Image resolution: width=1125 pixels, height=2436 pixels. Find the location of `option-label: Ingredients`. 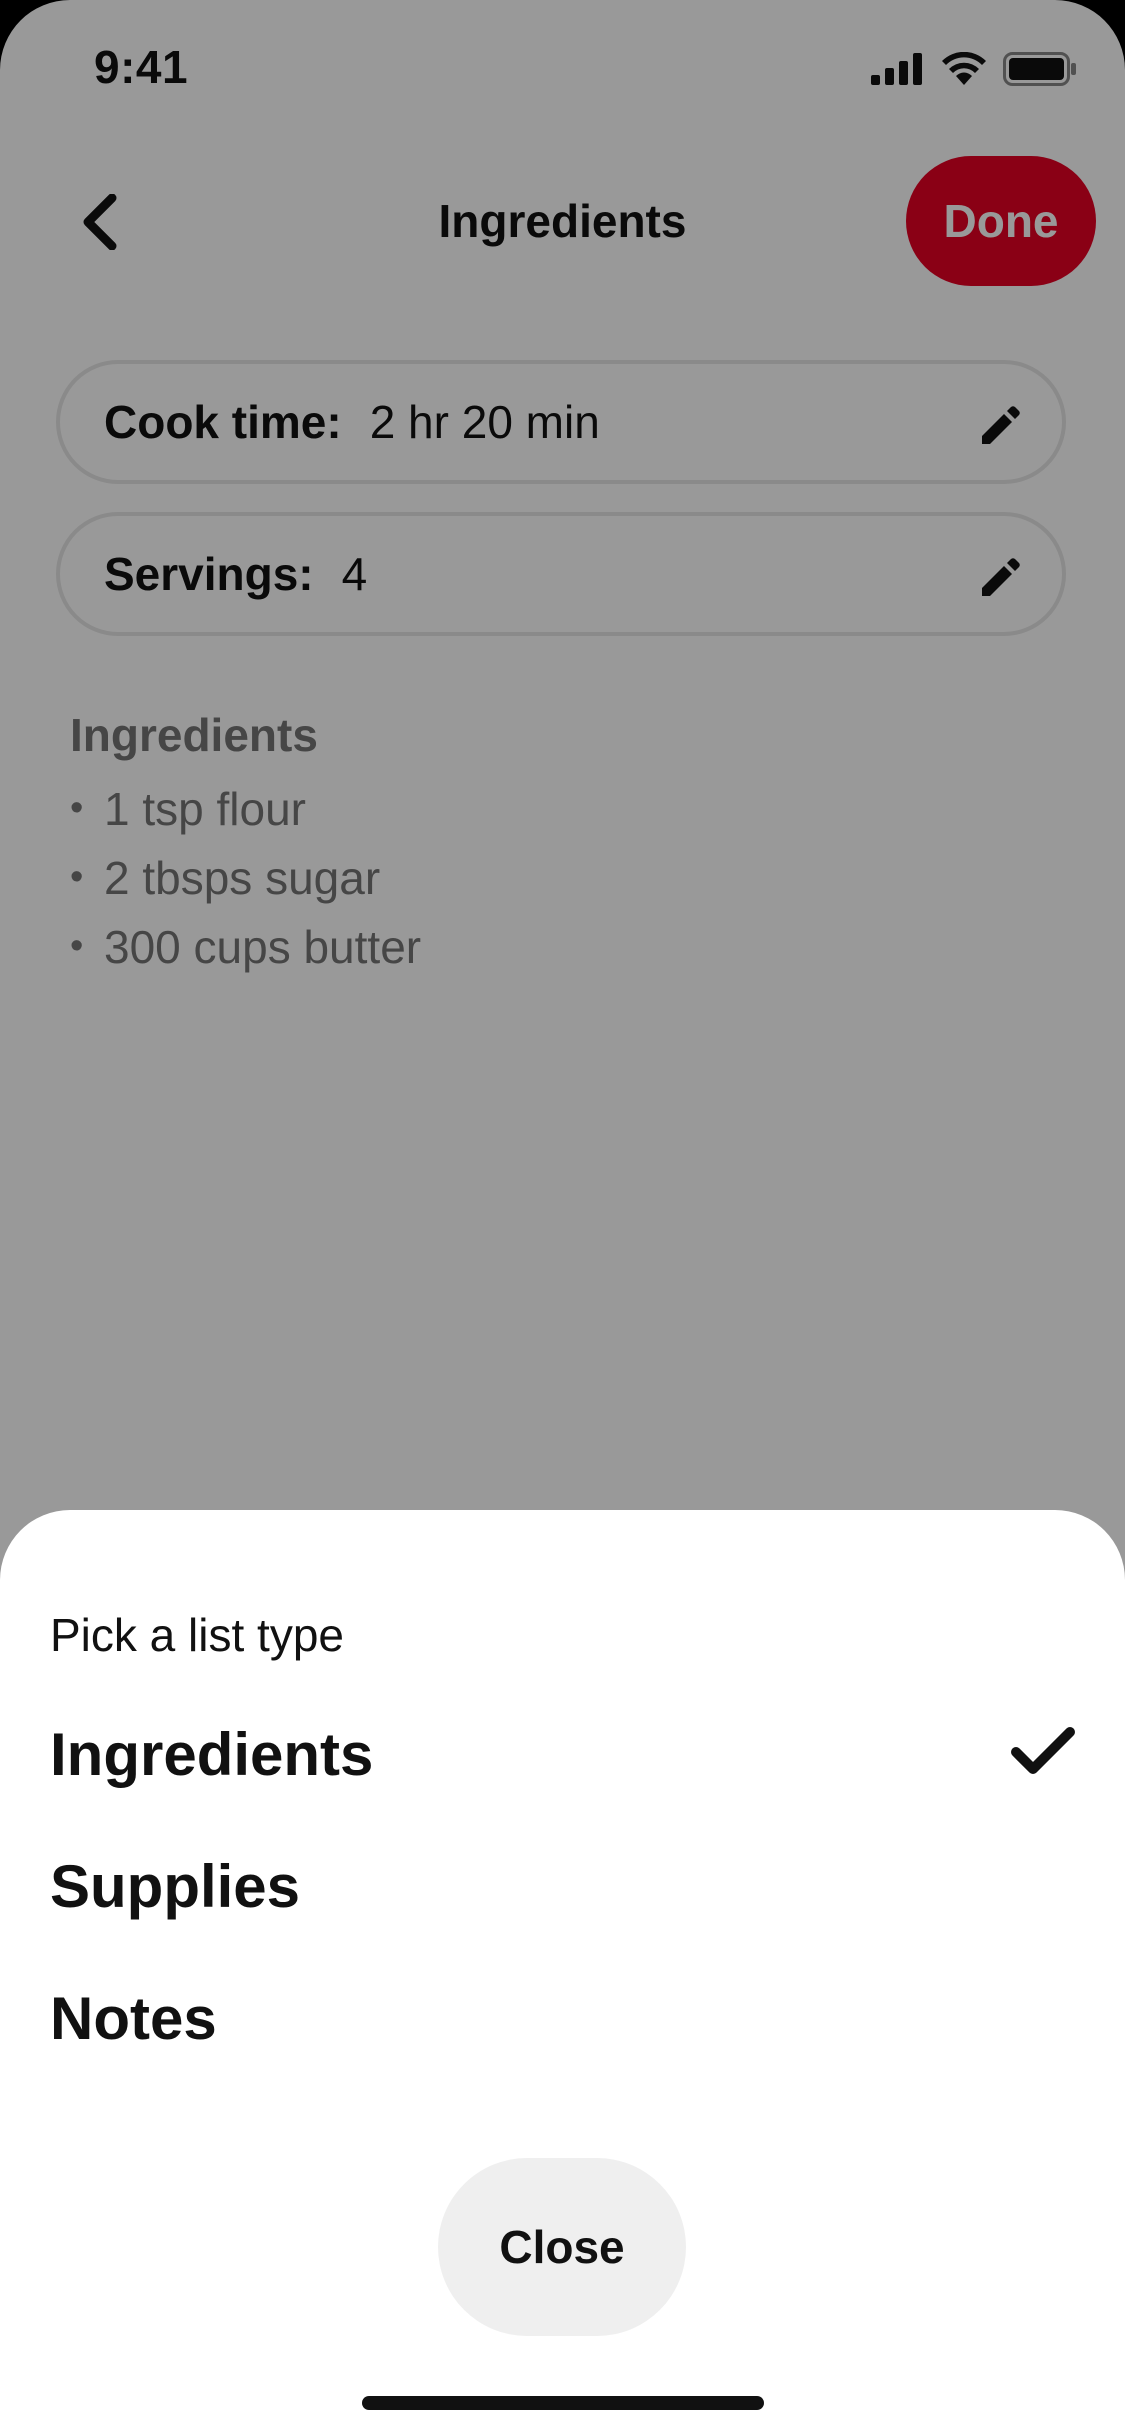

option-label: Ingredients is located at coordinates (212, 1754).